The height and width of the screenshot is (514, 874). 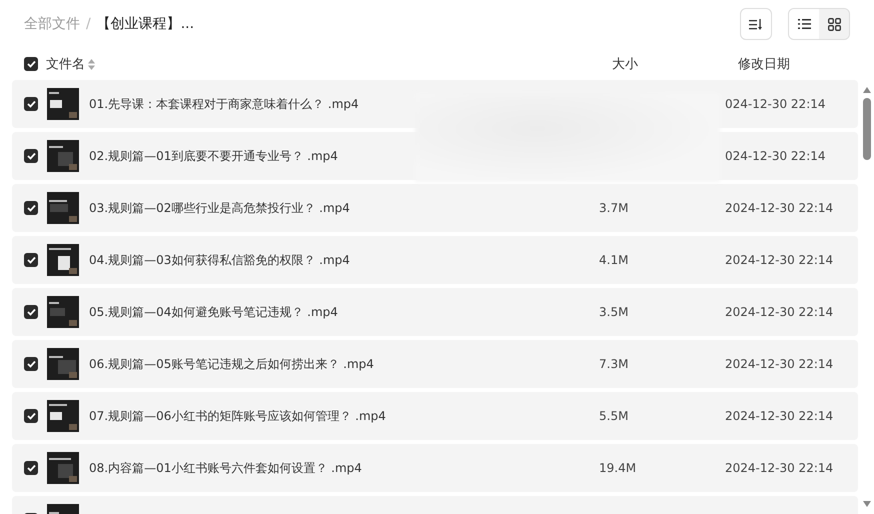 I want to click on file-row: 08.内容篇—01小红书账号六件套如何设置？ .mp4 19.4M 2024-12-30 22:14, so click(x=435, y=468).